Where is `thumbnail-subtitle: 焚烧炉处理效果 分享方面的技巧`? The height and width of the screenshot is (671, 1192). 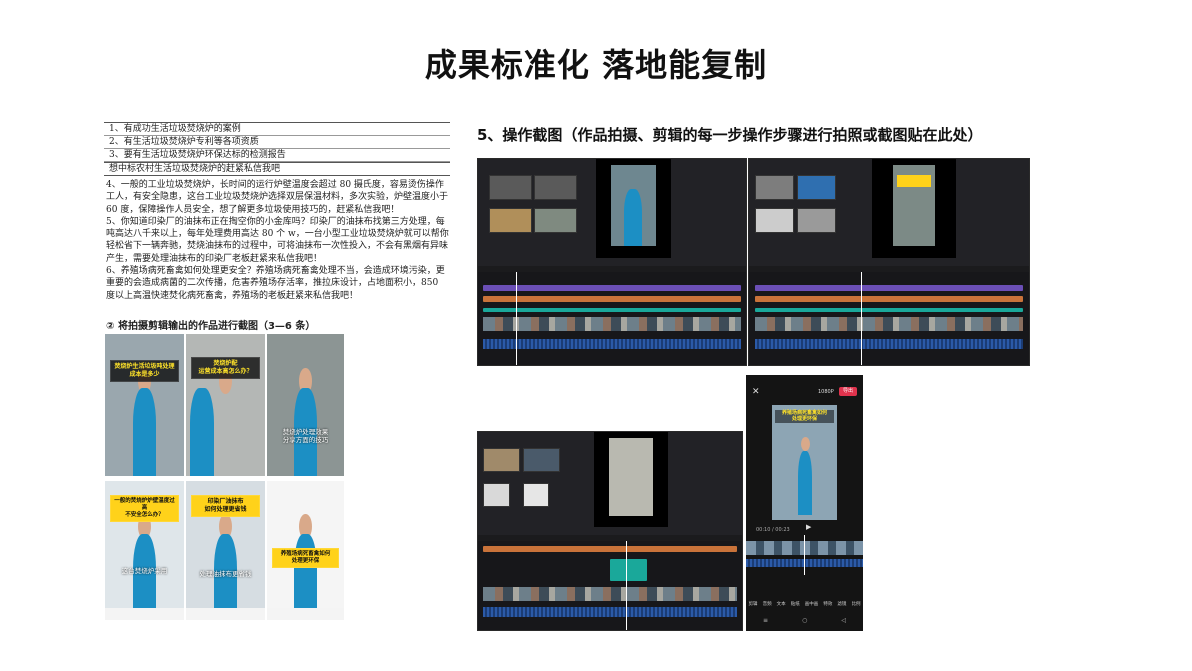 thumbnail-subtitle: 焚烧炉处理效果 分享方面的技巧 is located at coordinates (305, 435).